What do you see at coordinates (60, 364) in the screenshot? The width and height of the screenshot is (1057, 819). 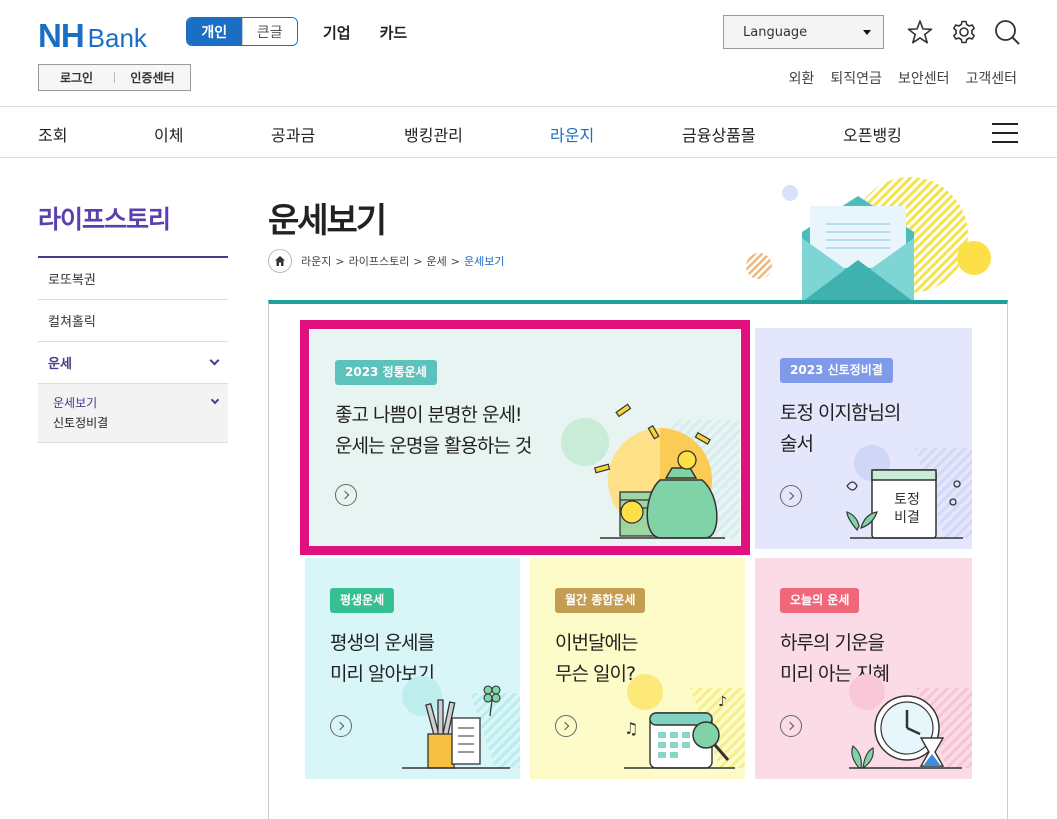 I see `sidebar-item-label: 운세` at bounding box center [60, 364].